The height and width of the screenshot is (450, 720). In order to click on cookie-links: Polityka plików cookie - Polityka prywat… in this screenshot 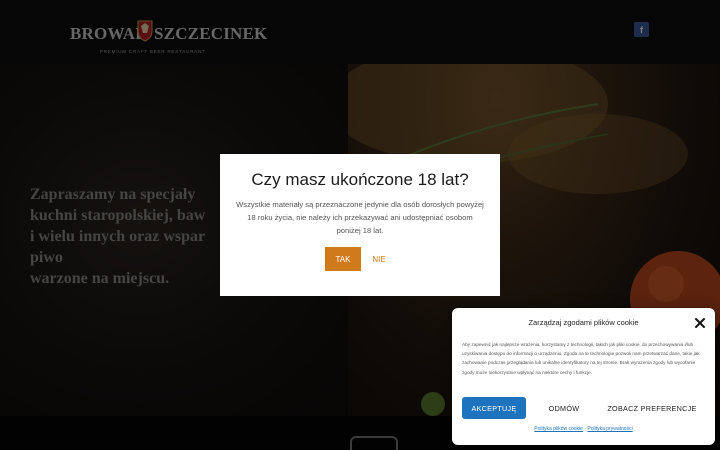, I will do `click(583, 429)`.